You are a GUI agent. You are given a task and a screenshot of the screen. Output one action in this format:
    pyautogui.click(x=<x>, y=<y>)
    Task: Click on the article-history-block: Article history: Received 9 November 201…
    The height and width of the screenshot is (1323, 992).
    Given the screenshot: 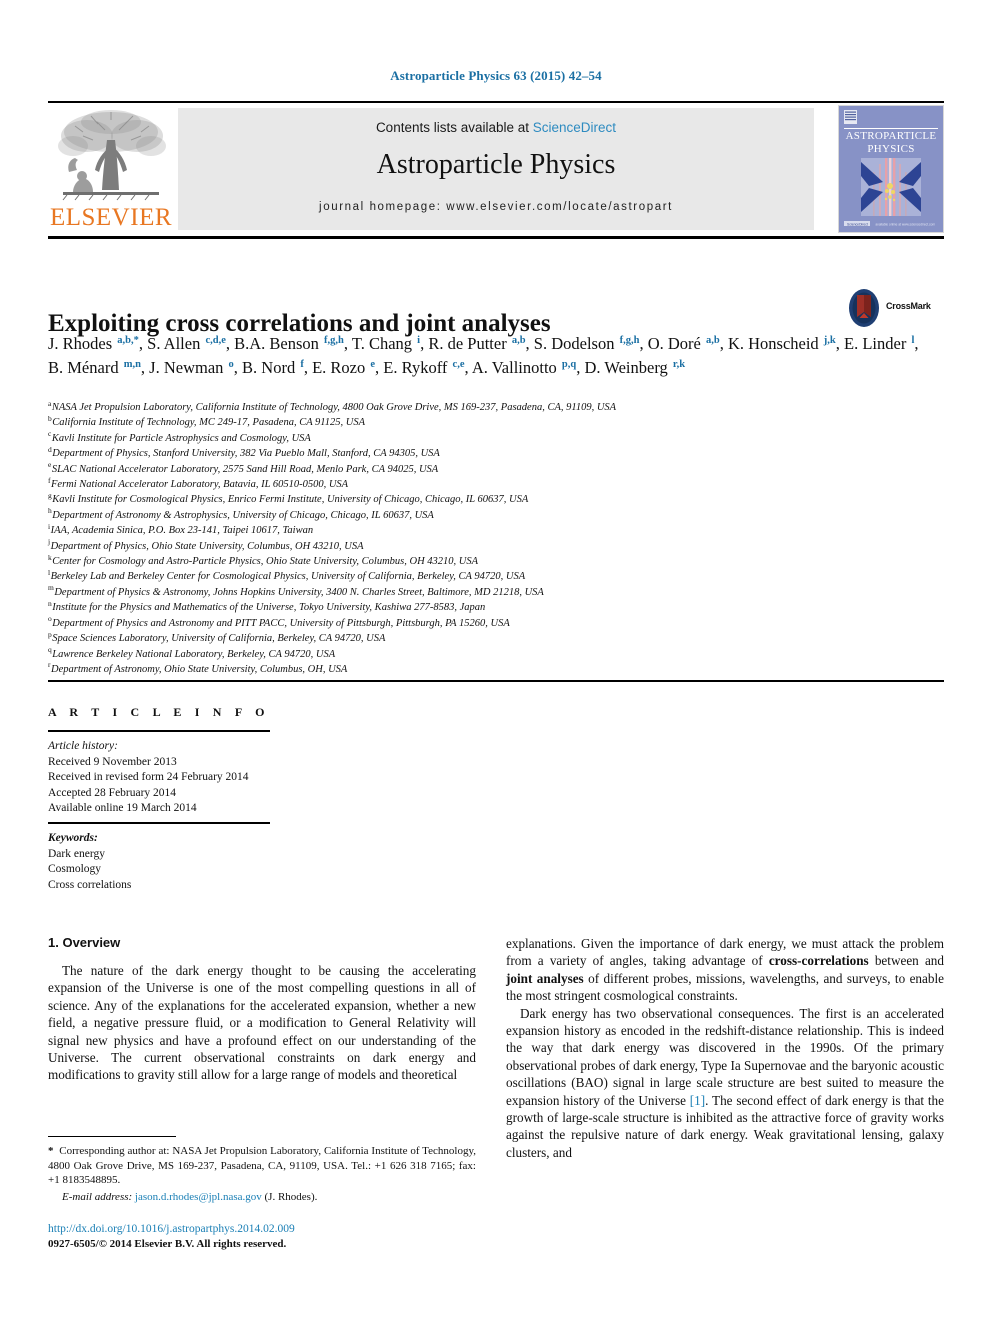 What is the action you would take?
    pyautogui.click(x=198, y=778)
    